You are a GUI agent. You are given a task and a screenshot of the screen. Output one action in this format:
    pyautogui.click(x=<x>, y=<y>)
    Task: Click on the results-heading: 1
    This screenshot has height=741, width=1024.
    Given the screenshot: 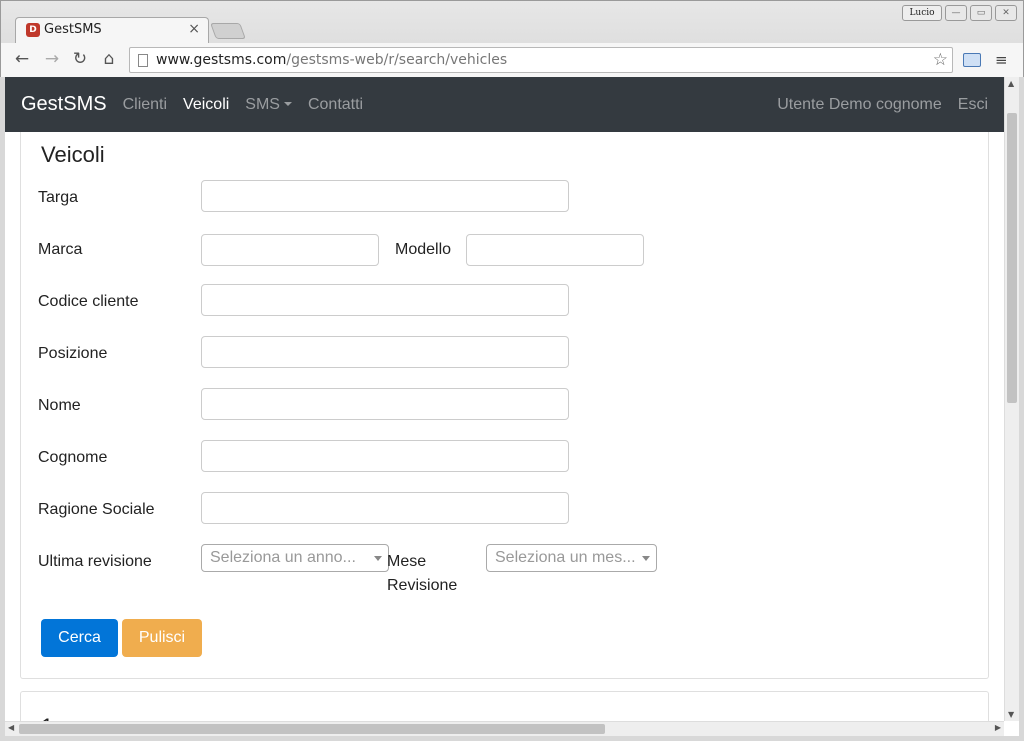 What is the action you would take?
    pyautogui.click(x=47, y=717)
    